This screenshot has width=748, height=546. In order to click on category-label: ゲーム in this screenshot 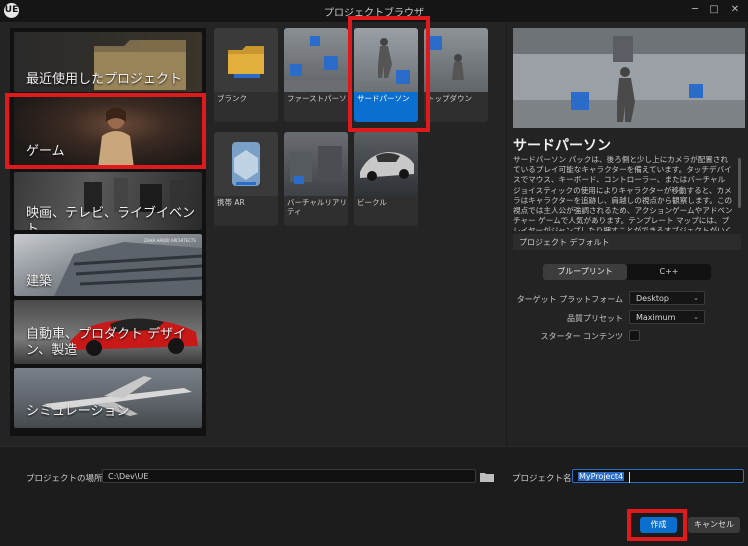, I will do `click(45, 151)`.